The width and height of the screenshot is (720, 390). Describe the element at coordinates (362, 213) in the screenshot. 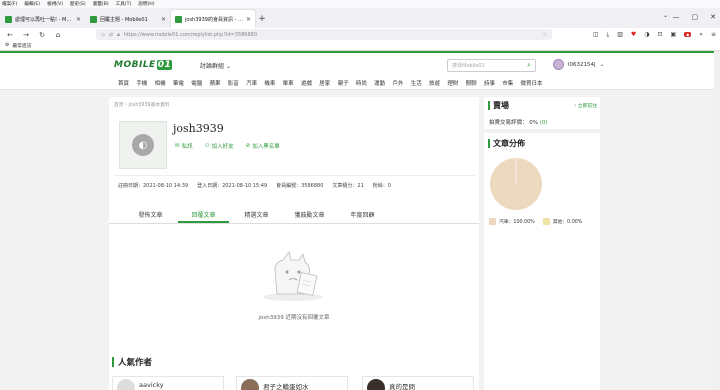

I see `tab-yearly-review: 年度回顧` at that location.